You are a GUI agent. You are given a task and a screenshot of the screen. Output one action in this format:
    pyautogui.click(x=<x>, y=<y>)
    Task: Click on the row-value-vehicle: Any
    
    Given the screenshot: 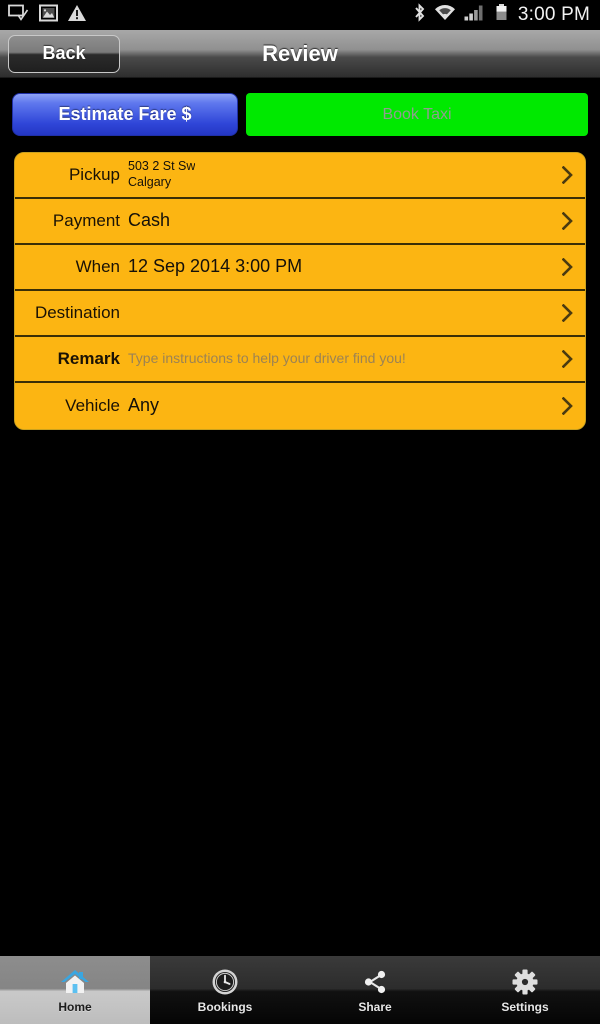 What is the action you would take?
    pyautogui.click(x=144, y=406)
    